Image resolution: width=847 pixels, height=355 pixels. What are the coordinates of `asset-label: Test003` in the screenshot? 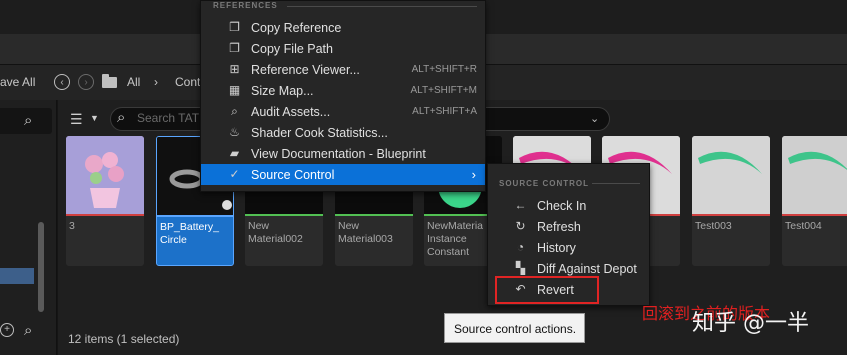 It's located at (713, 226).